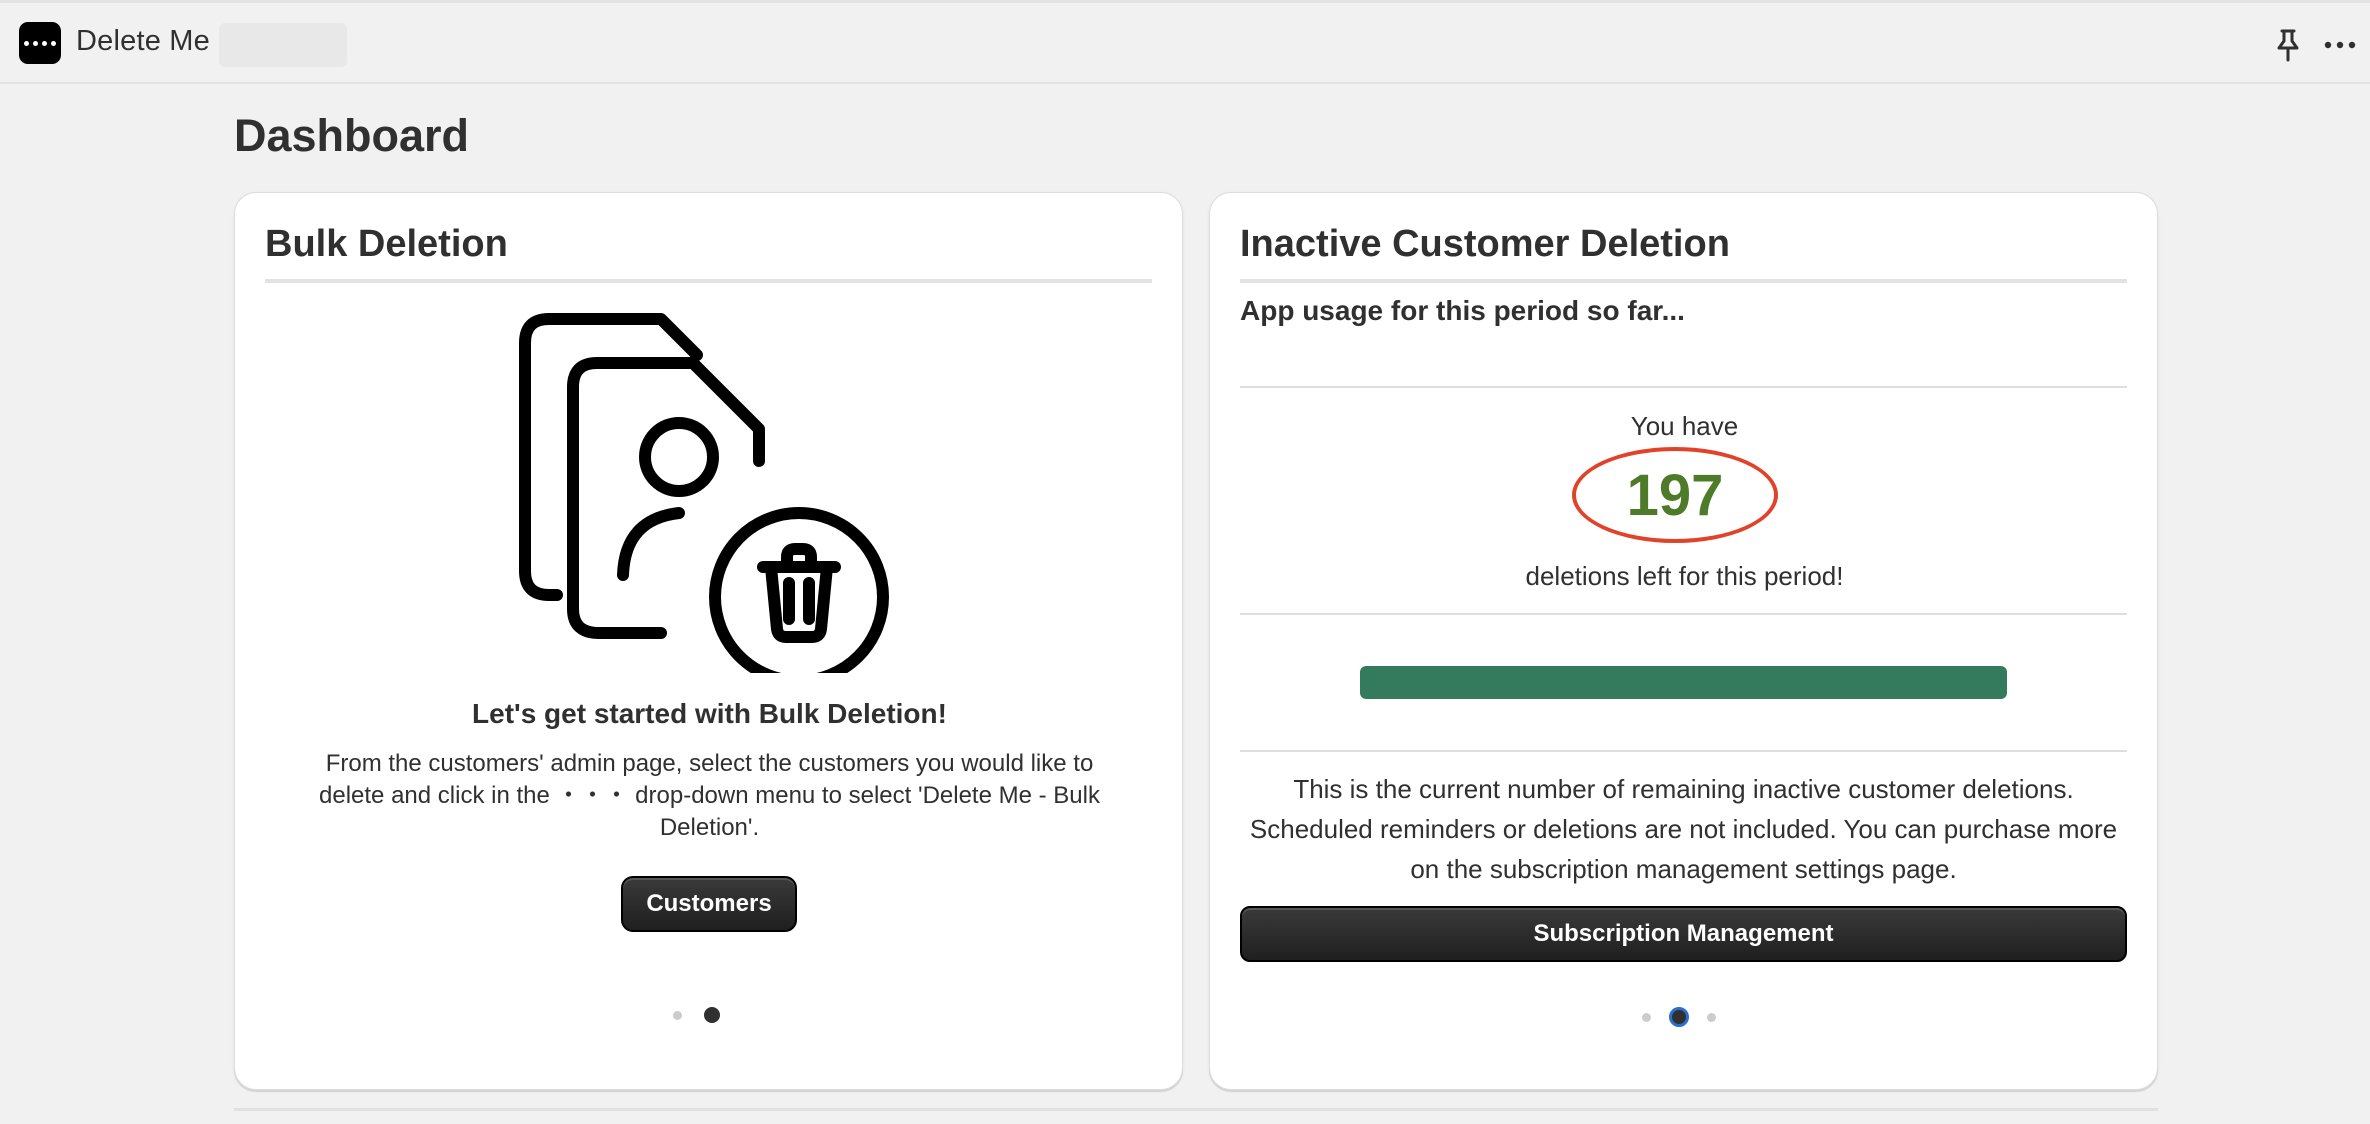  I want to click on page-title: Dashboard, so click(352, 135).